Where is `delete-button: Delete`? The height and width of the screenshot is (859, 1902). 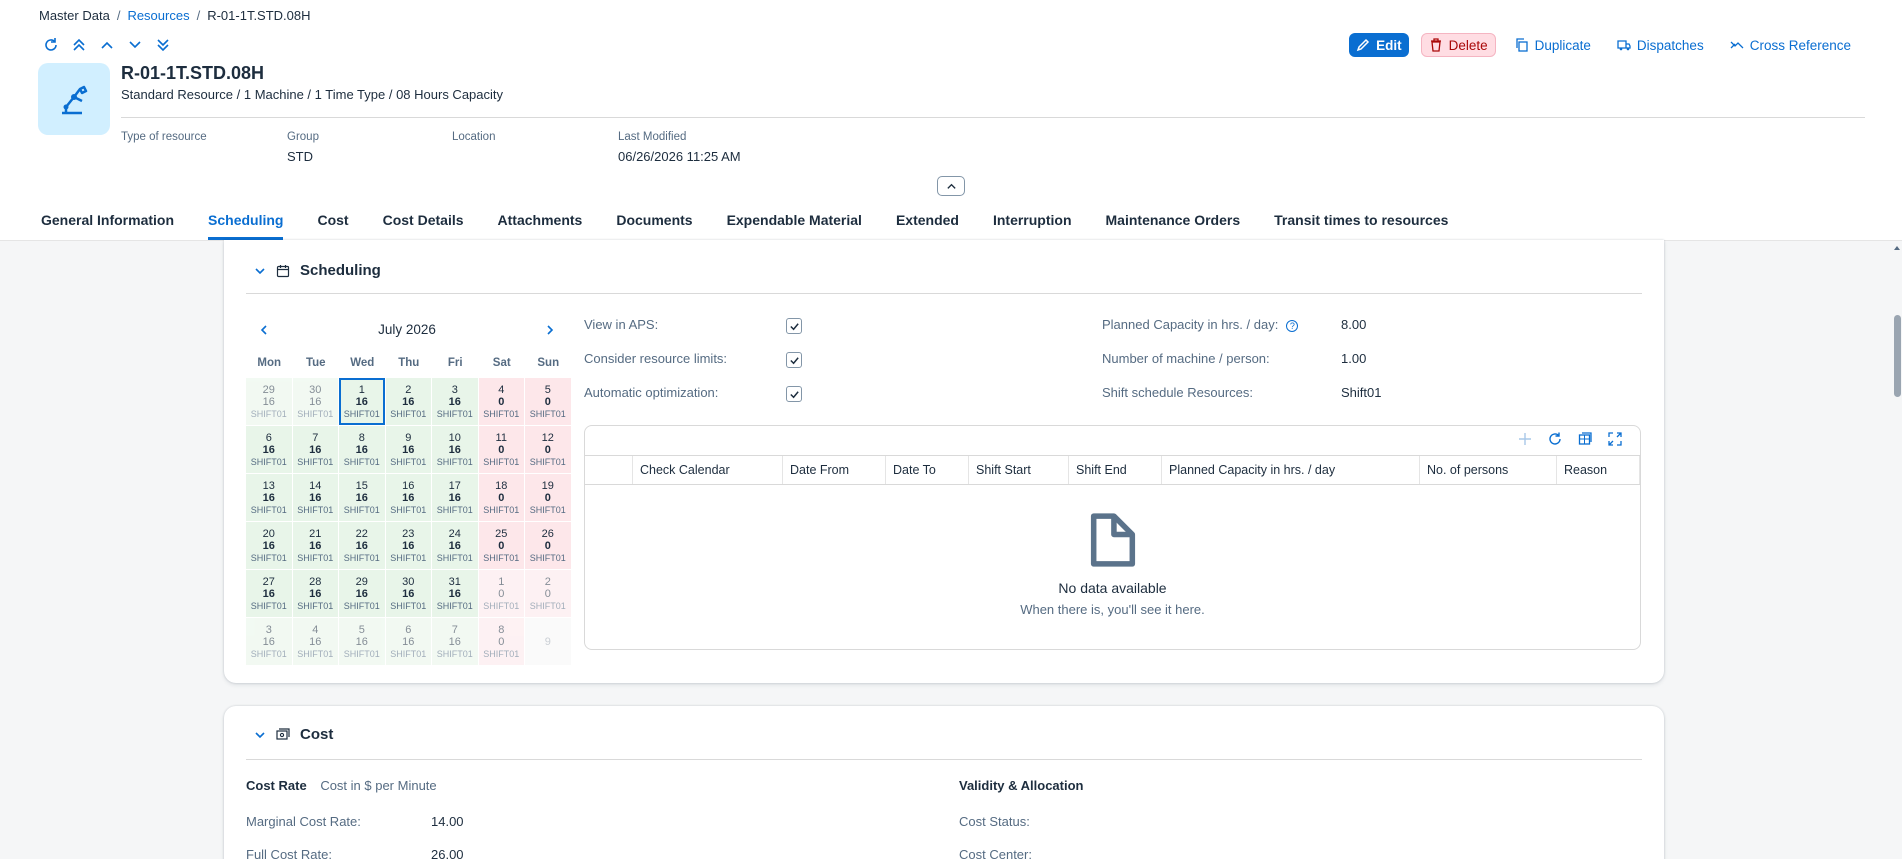
delete-button: Delete is located at coordinates (1458, 45).